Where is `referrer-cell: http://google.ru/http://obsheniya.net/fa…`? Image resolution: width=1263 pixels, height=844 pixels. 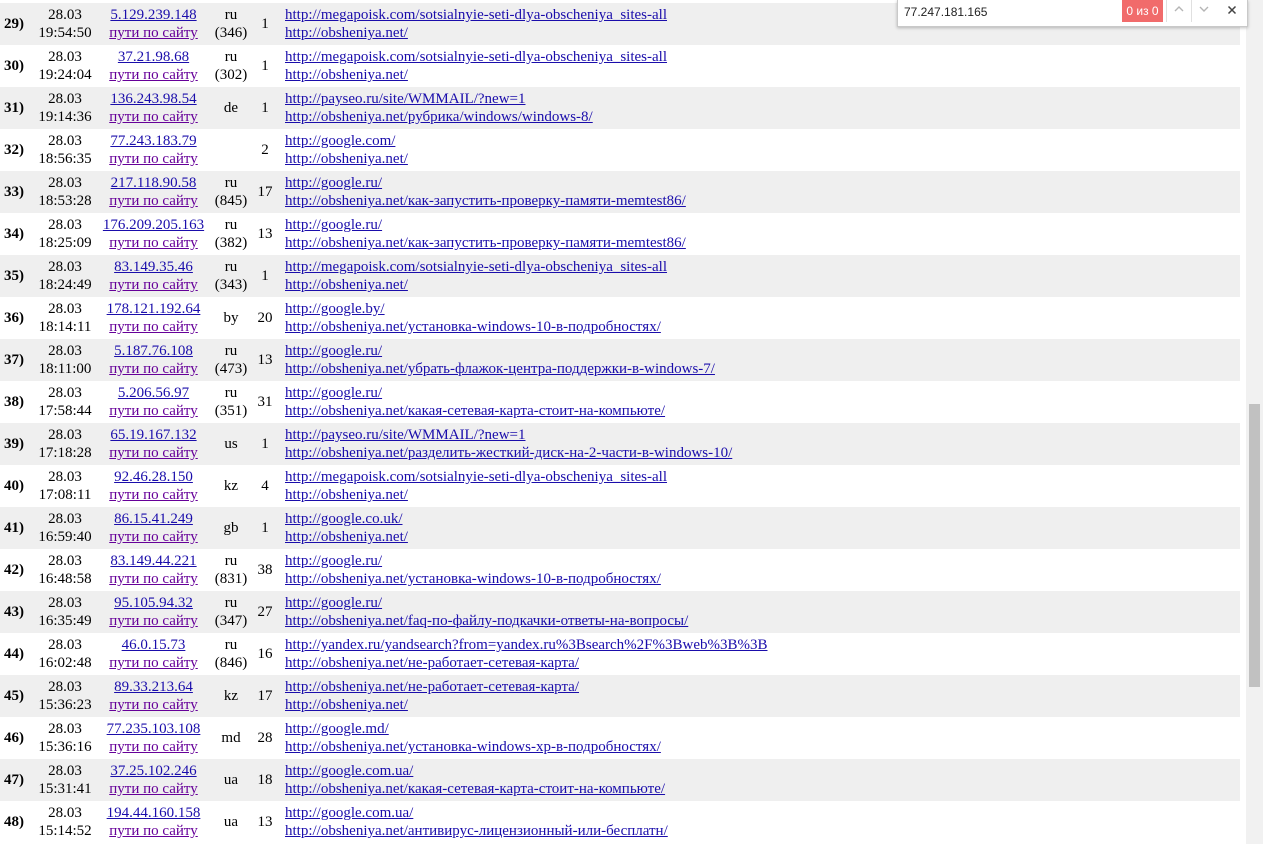 referrer-cell: http://google.ru/http://obsheniya.net/fa… is located at coordinates (759, 612).